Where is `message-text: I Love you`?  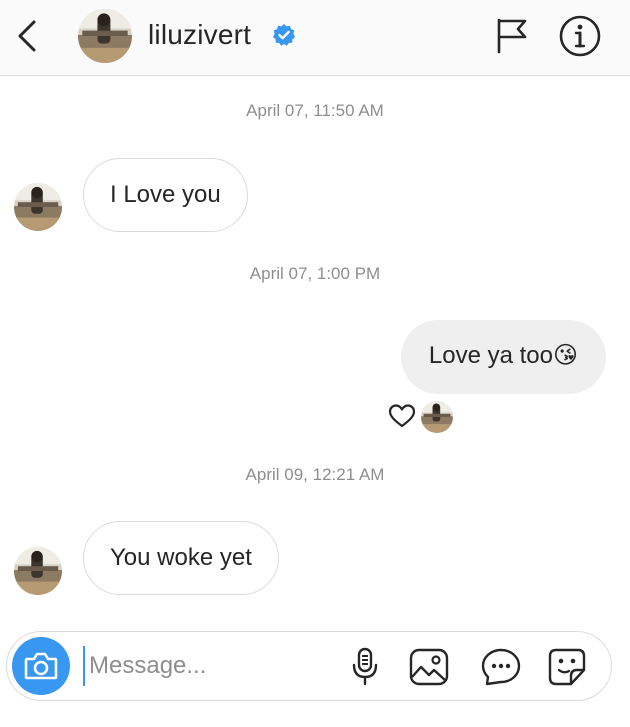
message-text: I Love you is located at coordinates (165, 194).